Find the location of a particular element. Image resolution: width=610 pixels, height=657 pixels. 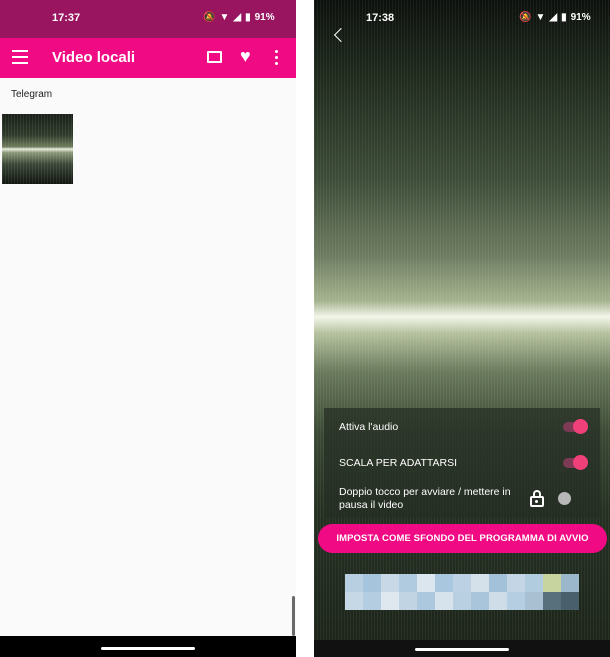

audio-toggle is located at coordinates (575, 426).